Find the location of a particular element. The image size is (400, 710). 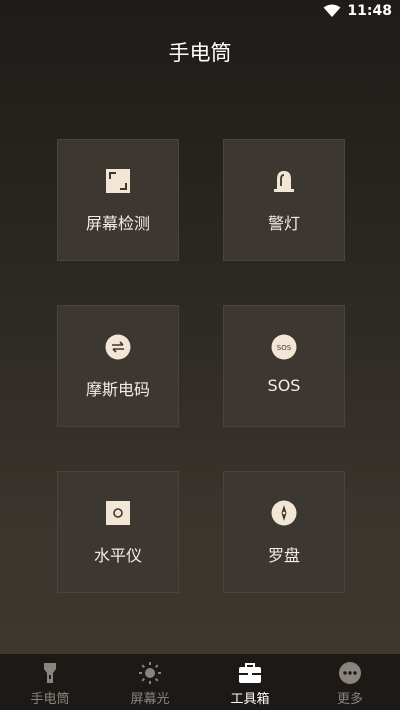

flashlight-icon is located at coordinates (50, 673).